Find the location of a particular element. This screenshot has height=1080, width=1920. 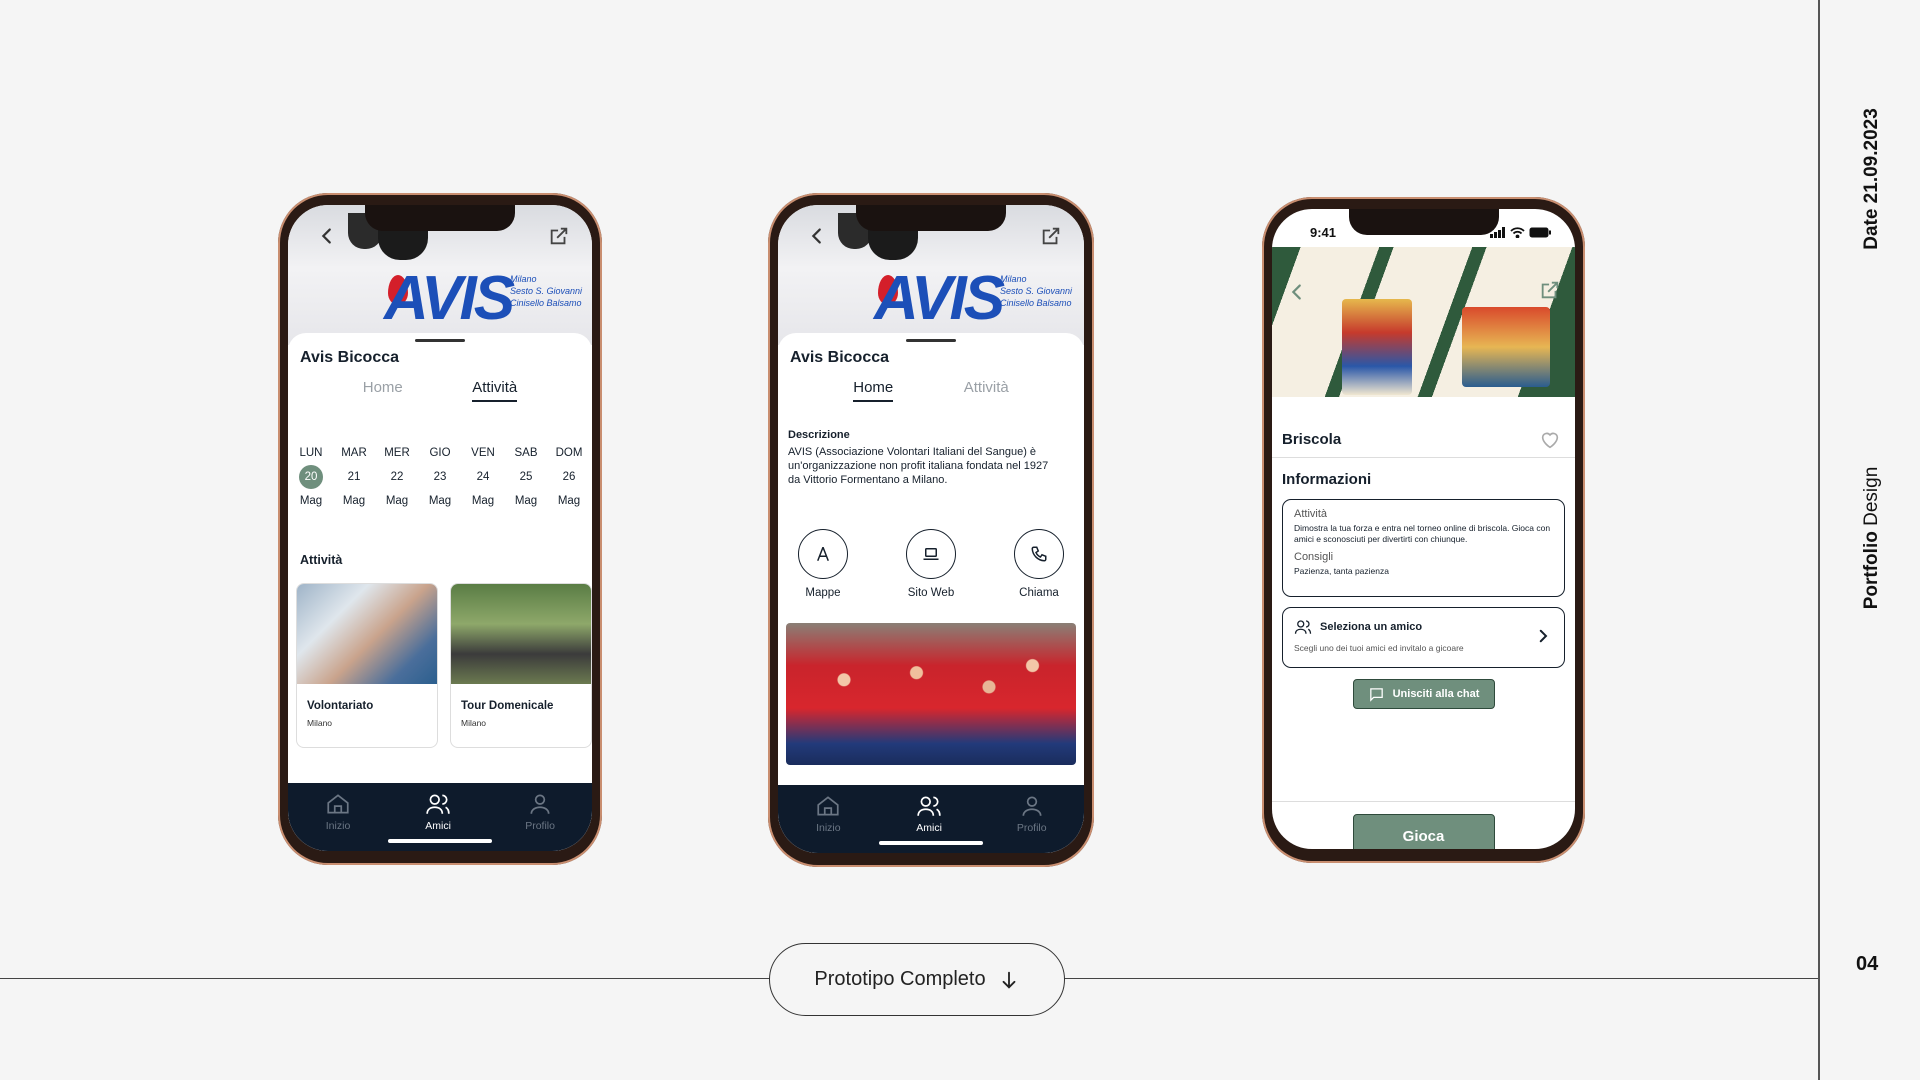

quick-actions: Mappe Sito Web Chiama is located at coordinates (931, 564).